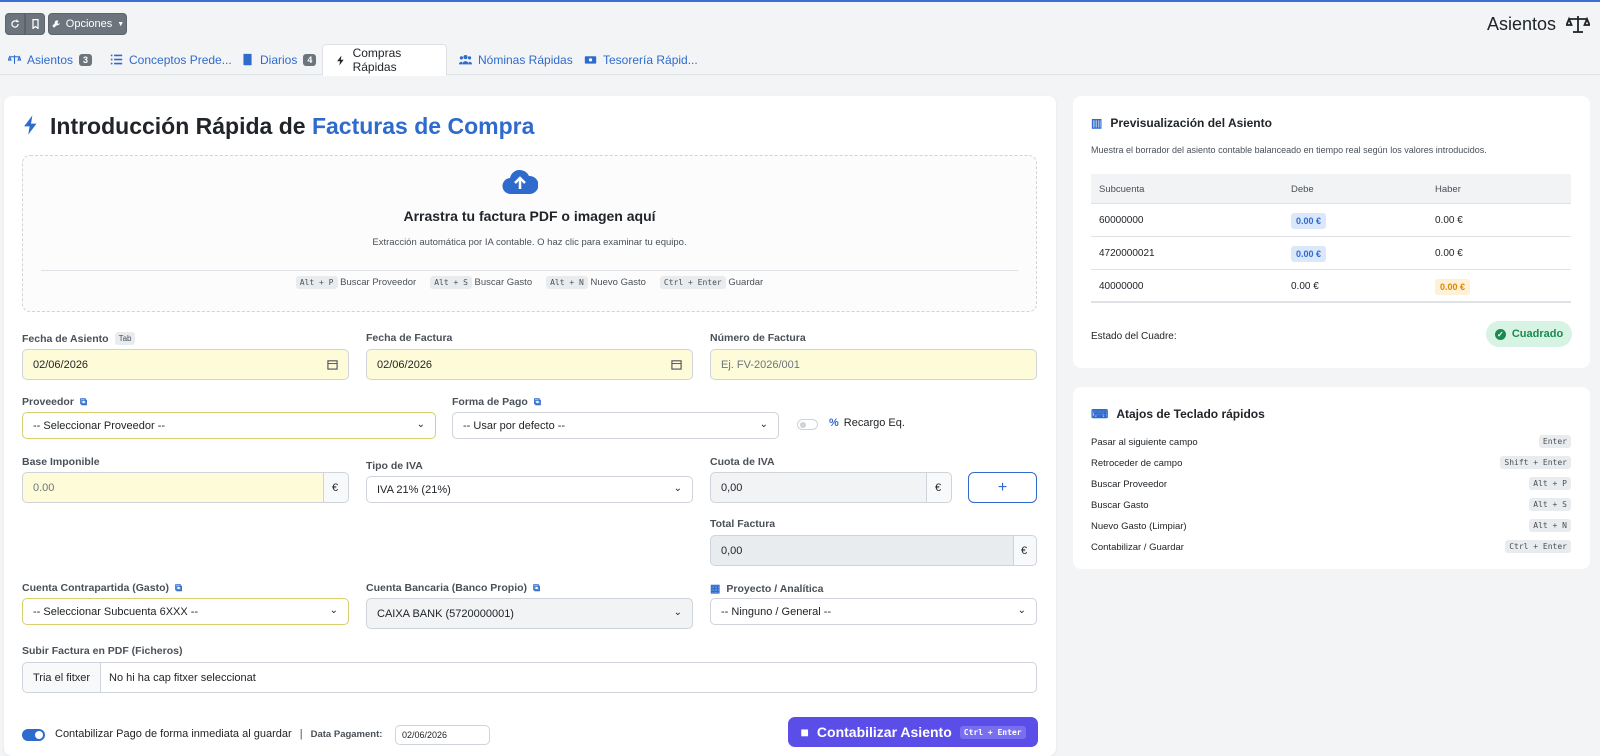 This screenshot has height=756, width=1600. What do you see at coordinates (102, 651) in the screenshot?
I see `subir-factura-label: Subir Factura en PDF (Ficheros)` at bounding box center [102, 651].